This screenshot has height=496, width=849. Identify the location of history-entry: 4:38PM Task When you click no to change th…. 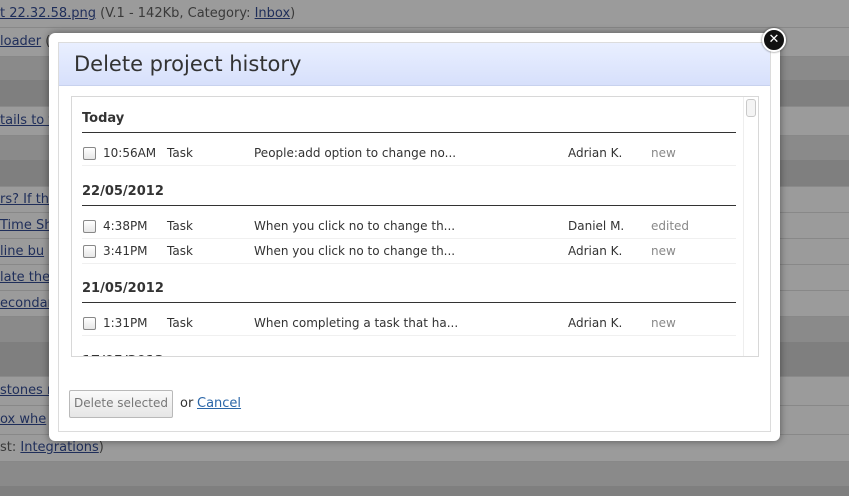
(409, 226).